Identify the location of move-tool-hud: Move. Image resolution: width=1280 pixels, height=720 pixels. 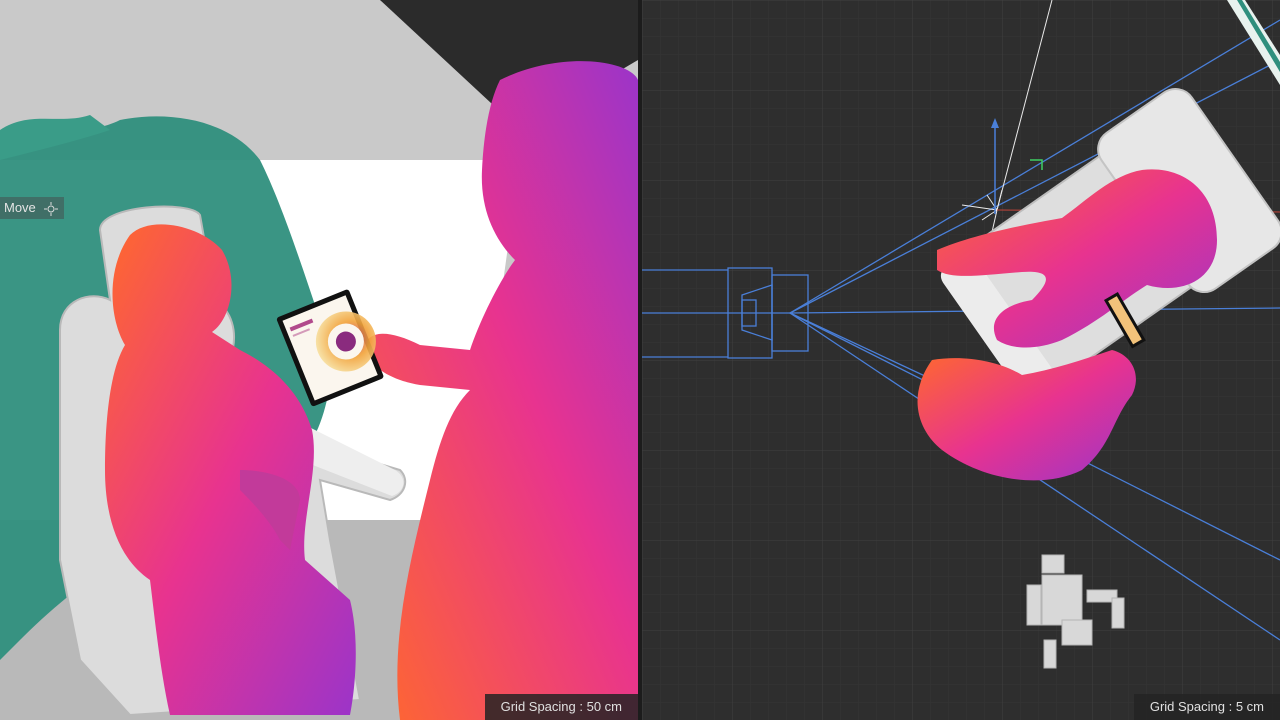
(32, 208).